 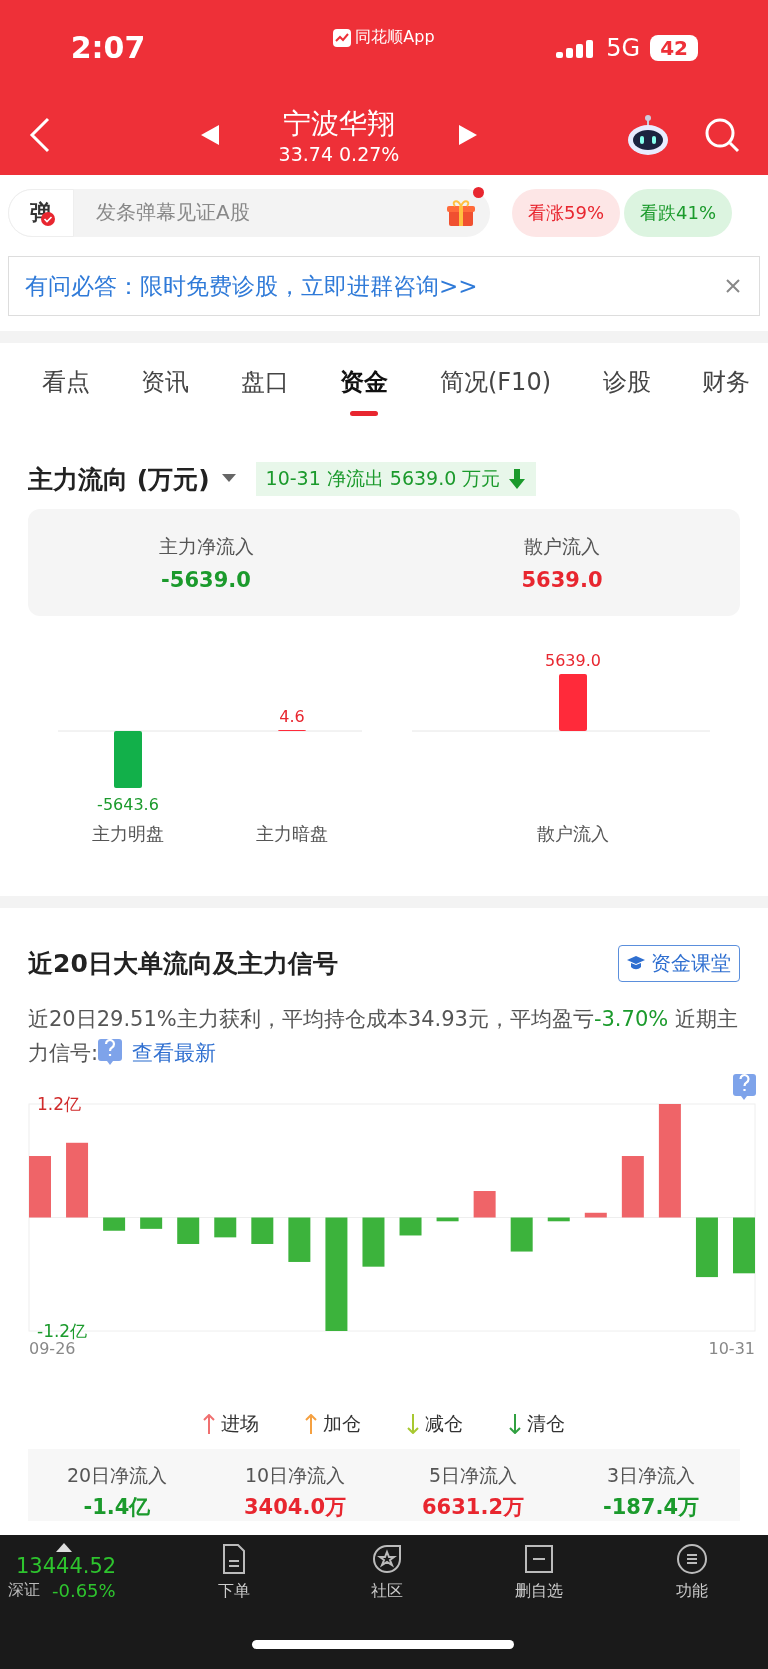 What do you see at coordinates (679, 963) in the screenshot?
I see `course-button: 资金课堂` at bounding box center [679, 963].